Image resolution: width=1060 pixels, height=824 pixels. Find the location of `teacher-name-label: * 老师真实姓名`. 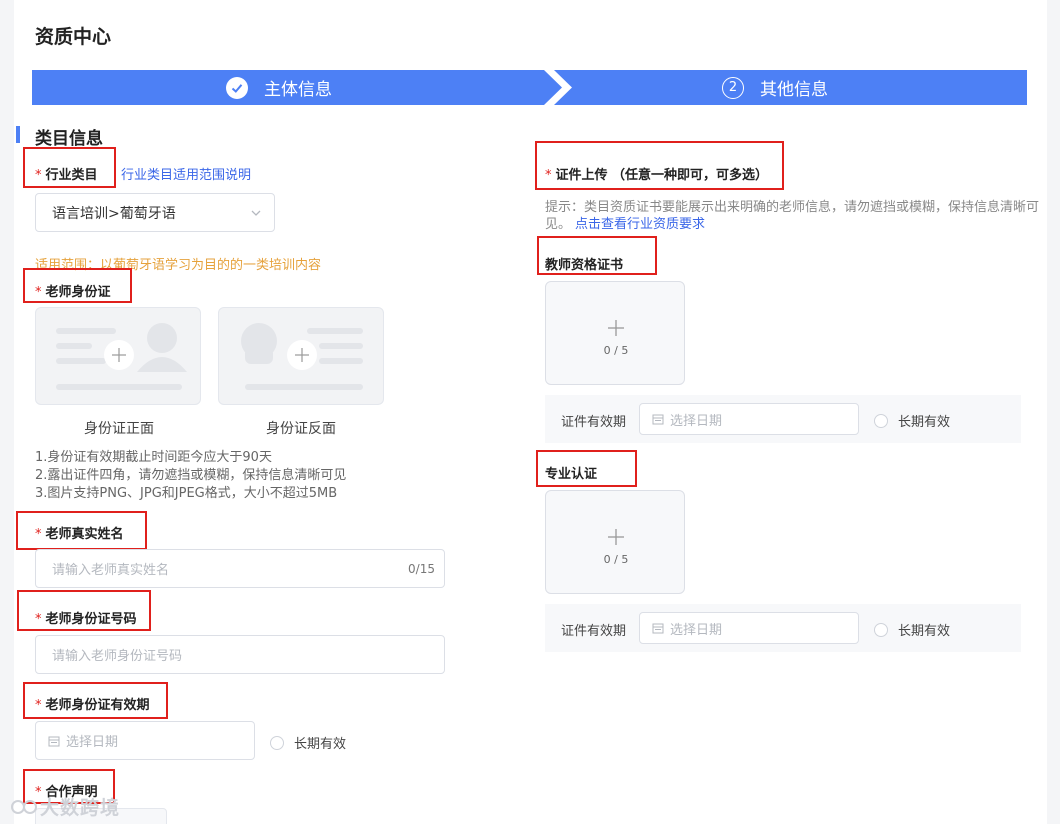

teacher-name-label: * 老师真实姓名 is located at coordinates (79, 534).